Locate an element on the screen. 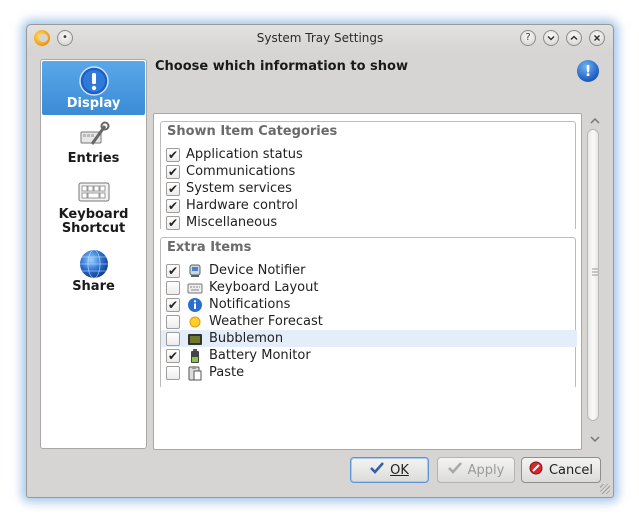  item-label: Device Notifier is located at coordinates (257, 270).